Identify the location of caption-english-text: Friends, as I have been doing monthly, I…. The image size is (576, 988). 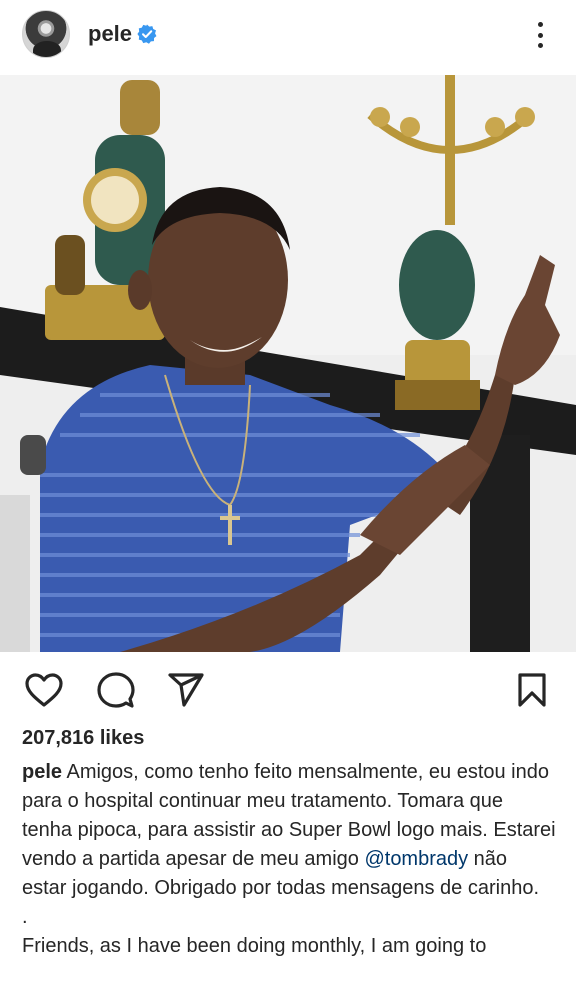
(254, 946).